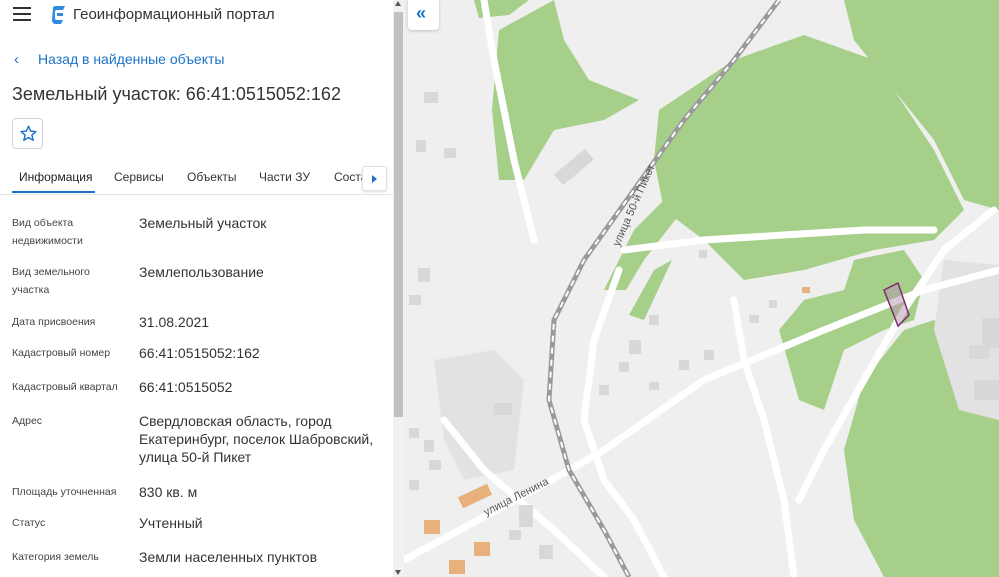 This screenshot has width=999, height=577. What do you see at coordinates (203, 223) in the screenshot?
I see `info-value: Земельный участок` at bounding box center [203, 223].